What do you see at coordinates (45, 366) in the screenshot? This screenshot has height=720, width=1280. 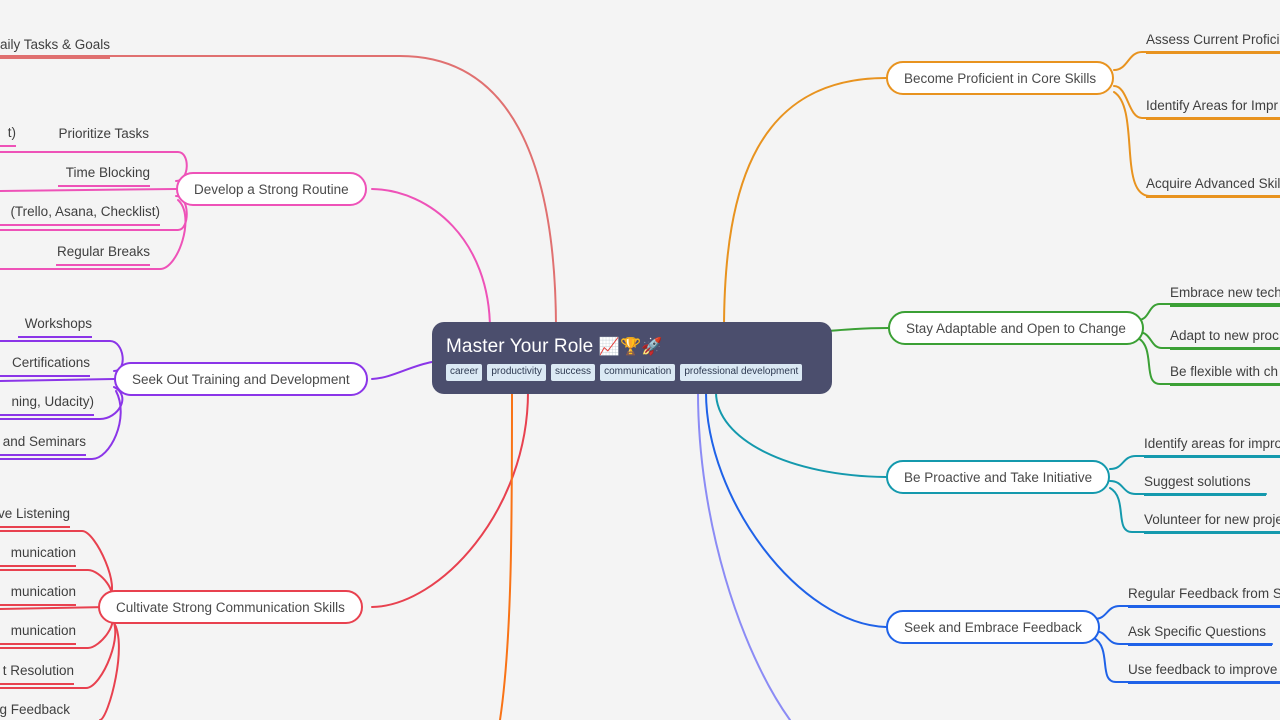 I see `leaf-certifications: Certifications` at bounding box center [45, 366].